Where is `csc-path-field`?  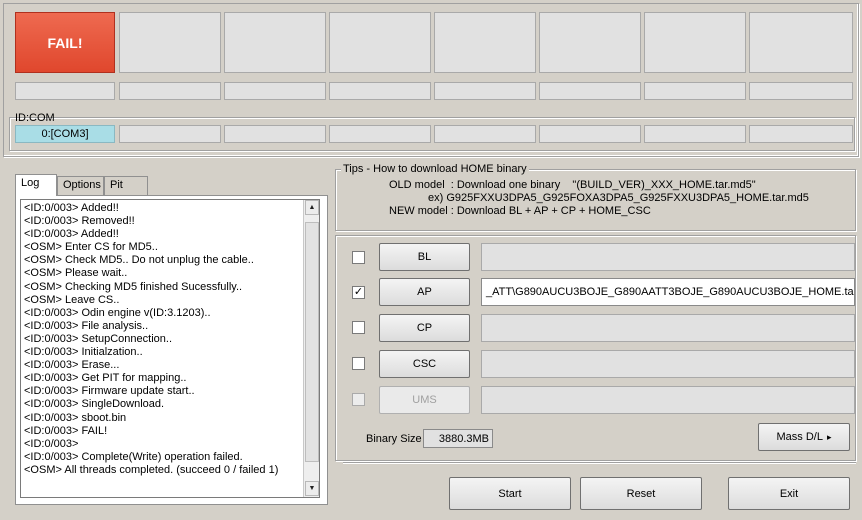
csc-path-field is located at coordinates (668, 364).